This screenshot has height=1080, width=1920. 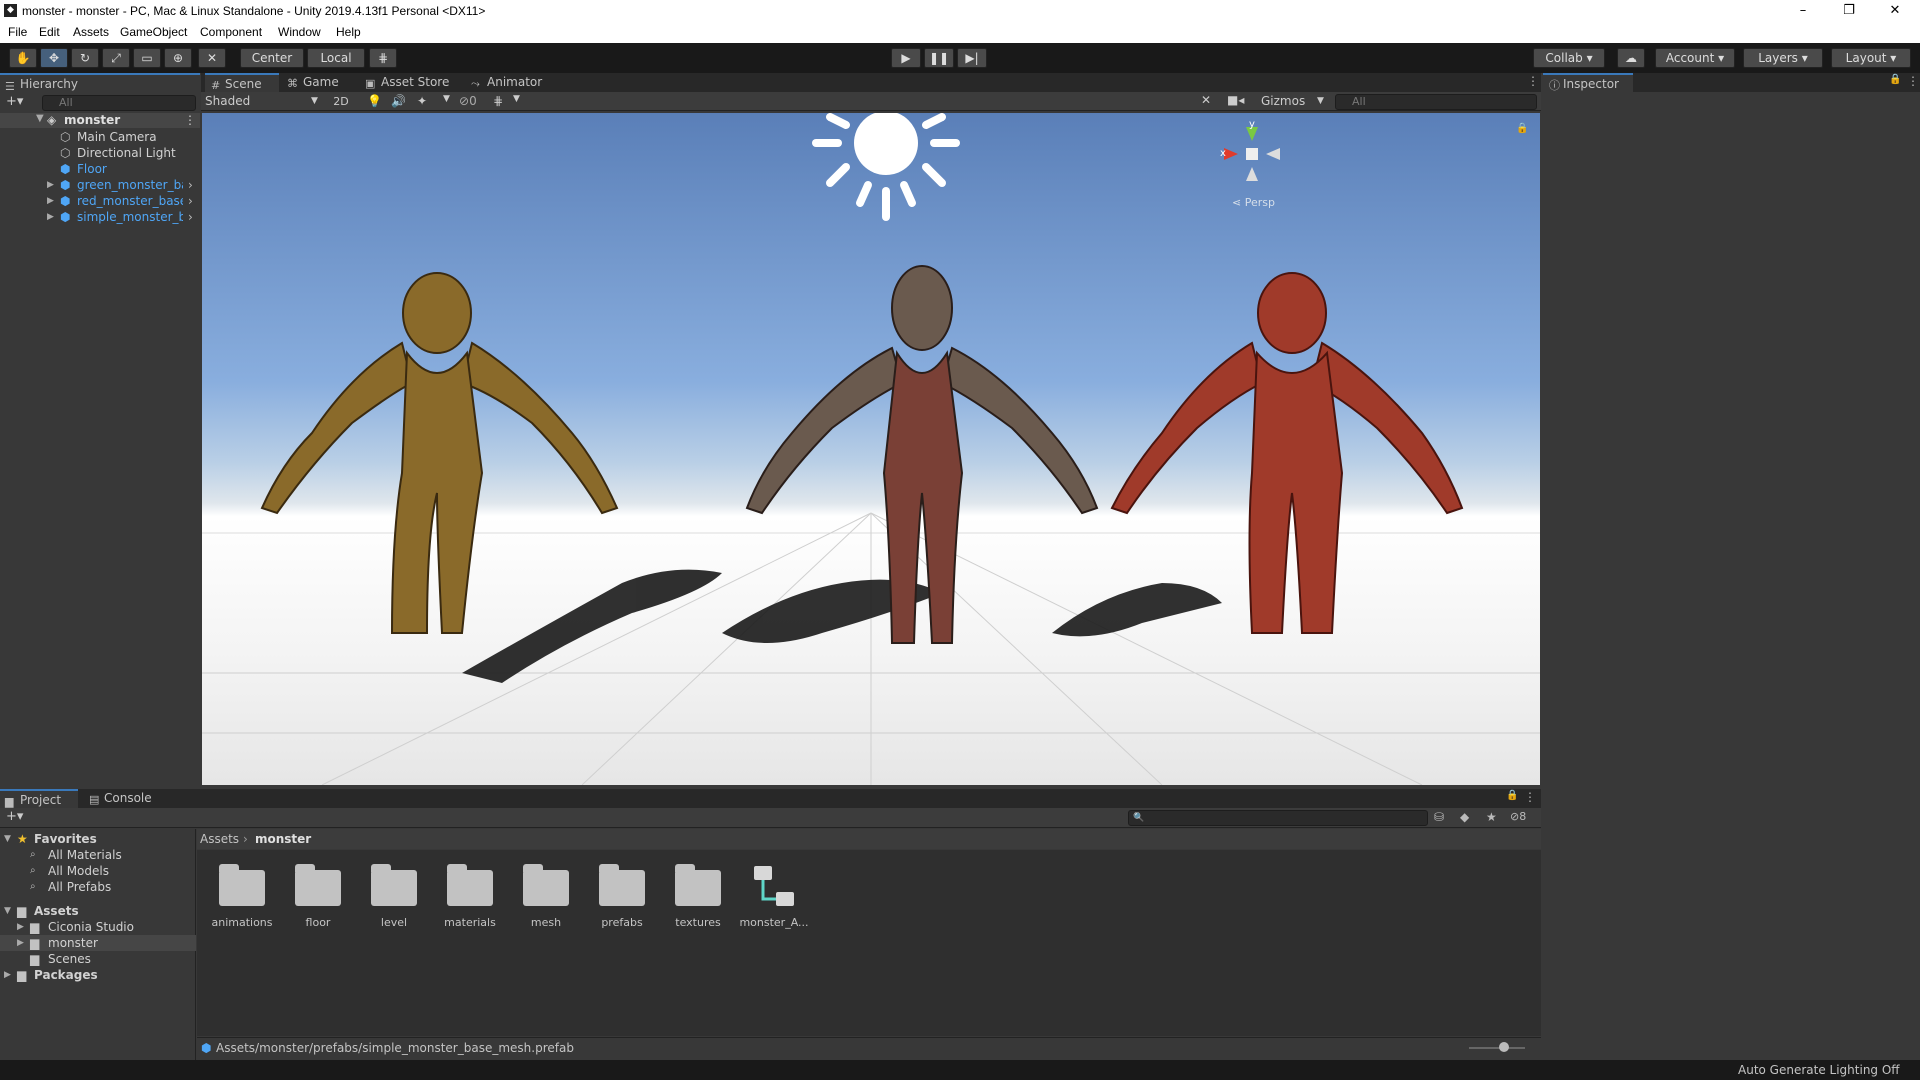 I want to click on folder-materials: materials, so click(x=470, y=894).